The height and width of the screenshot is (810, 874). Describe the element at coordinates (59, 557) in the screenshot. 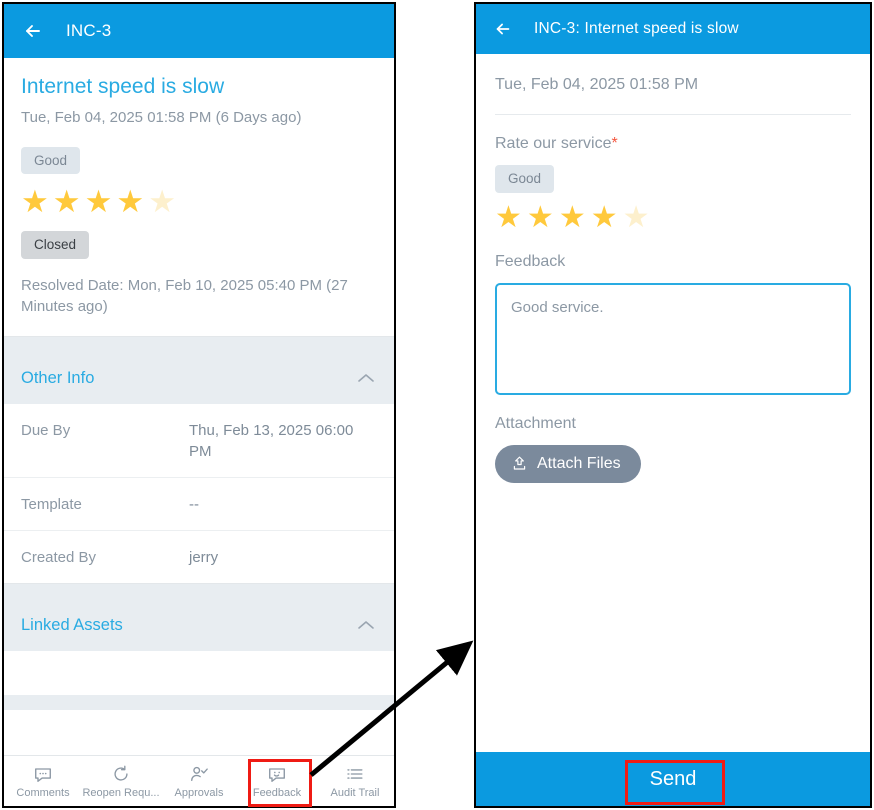

I see `row-key: Created By` at that location.